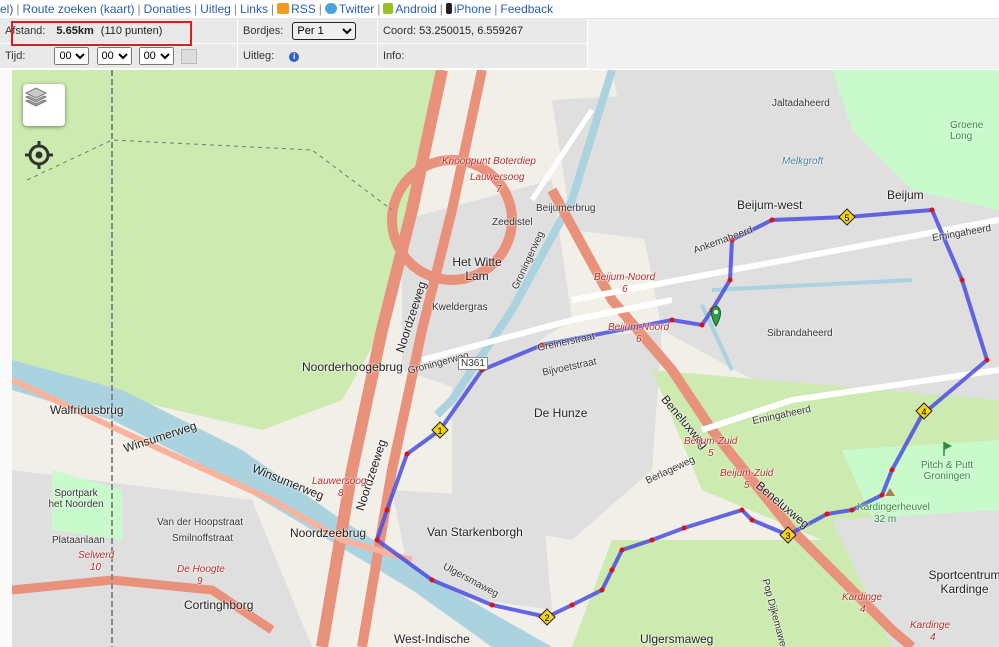 Image resolution: width=999 pixels, height=647 pixels. What do you see at coordinates (747, 473) in the screenshot?
I see `map-label-beijum-zuid-2: Beijum-Zuid` at bounding box center [747, 473].